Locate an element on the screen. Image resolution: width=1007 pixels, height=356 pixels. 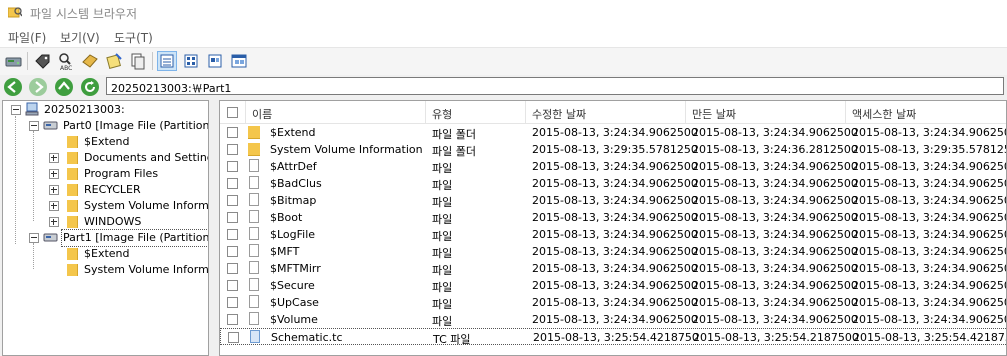
menu-view: 보기(V) is located at coordinates (80, 37).